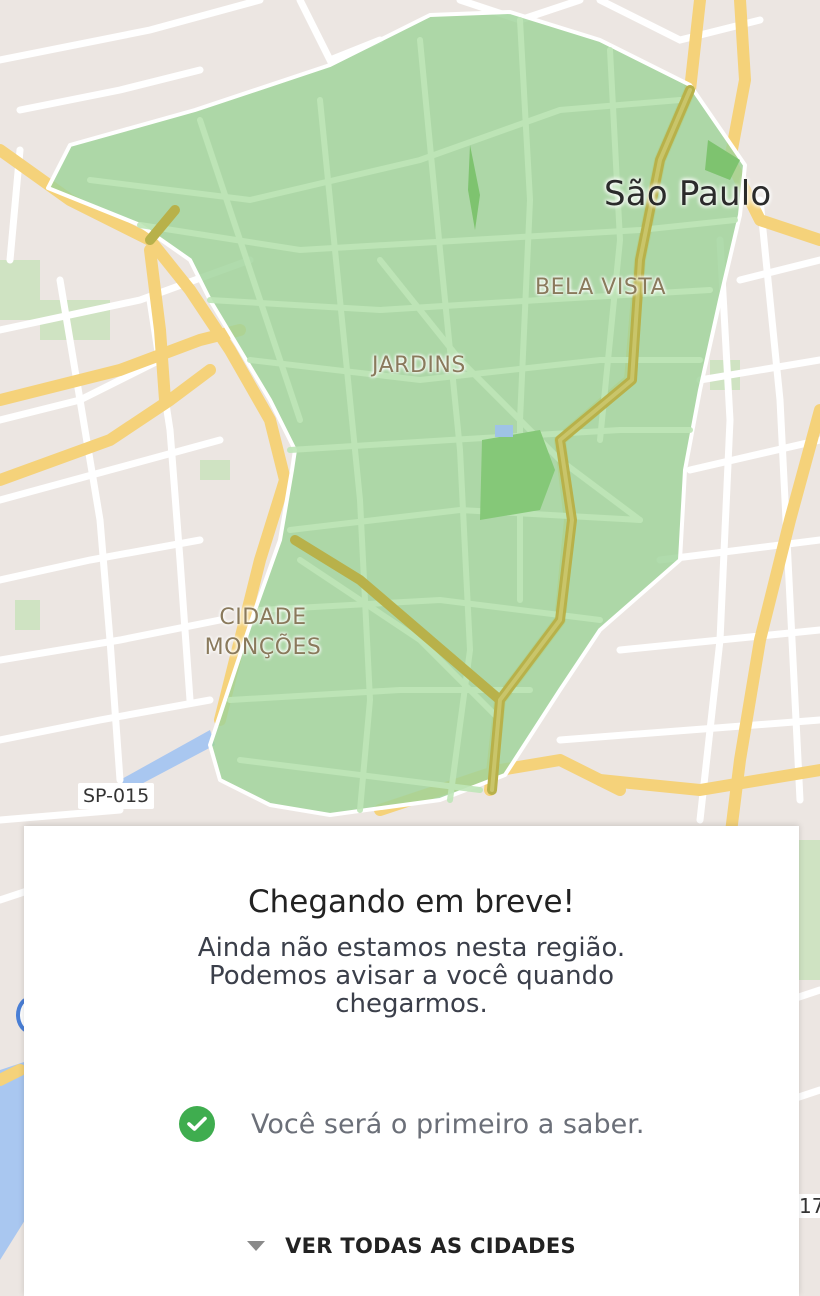 The image size is (820, 1296). What do you see at coordinates (808, 1206) in the screenshot?
I see `road-number-label: 17` at bounding box center [808, 1206].